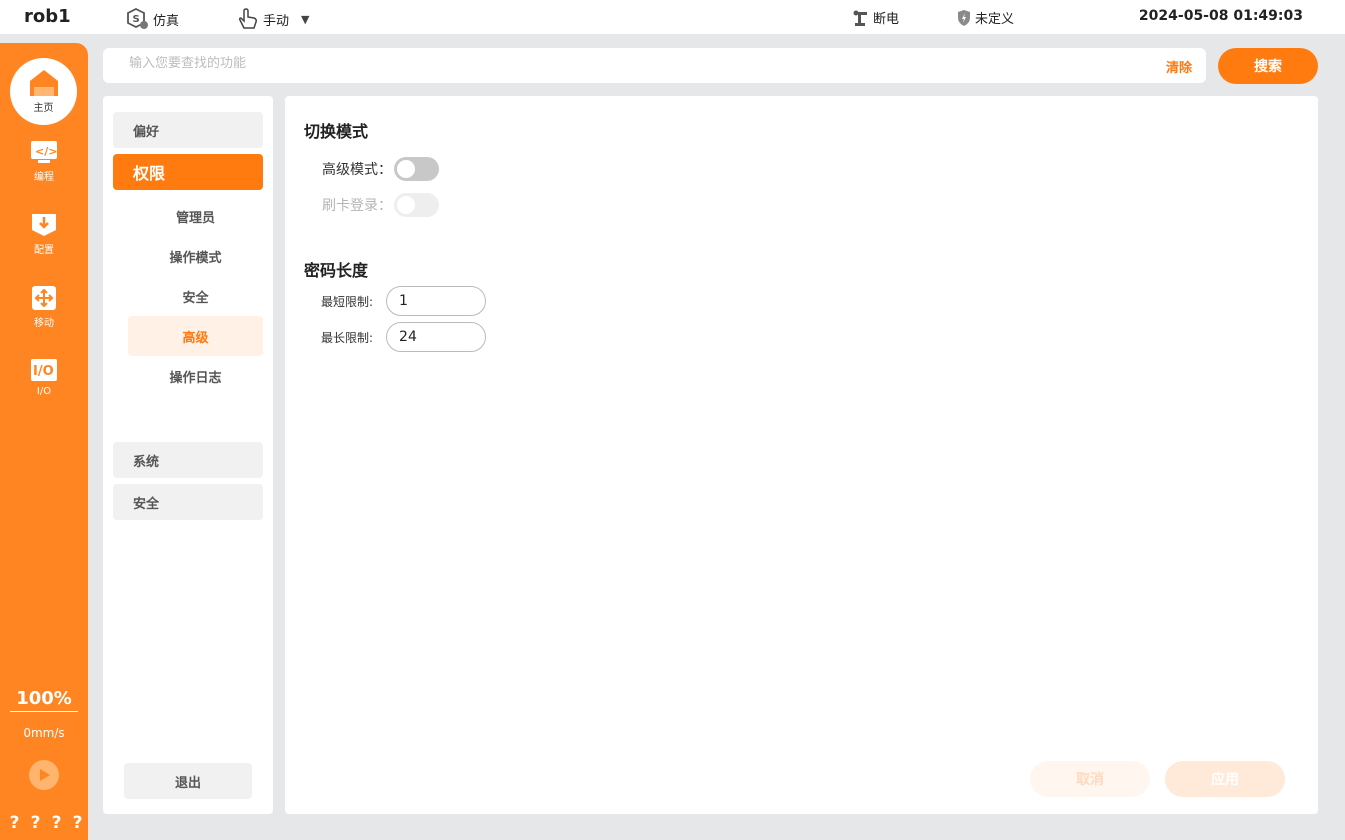  Describe the element at coordinates (43, 108) in the screenshot. I see `home-label: 主页` at that location.